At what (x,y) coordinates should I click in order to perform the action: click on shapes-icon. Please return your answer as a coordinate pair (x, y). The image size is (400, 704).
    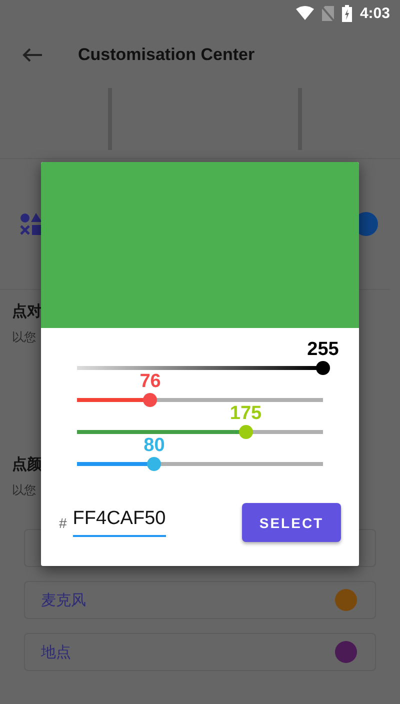
    Looking at the image, I should click on (31, 224).